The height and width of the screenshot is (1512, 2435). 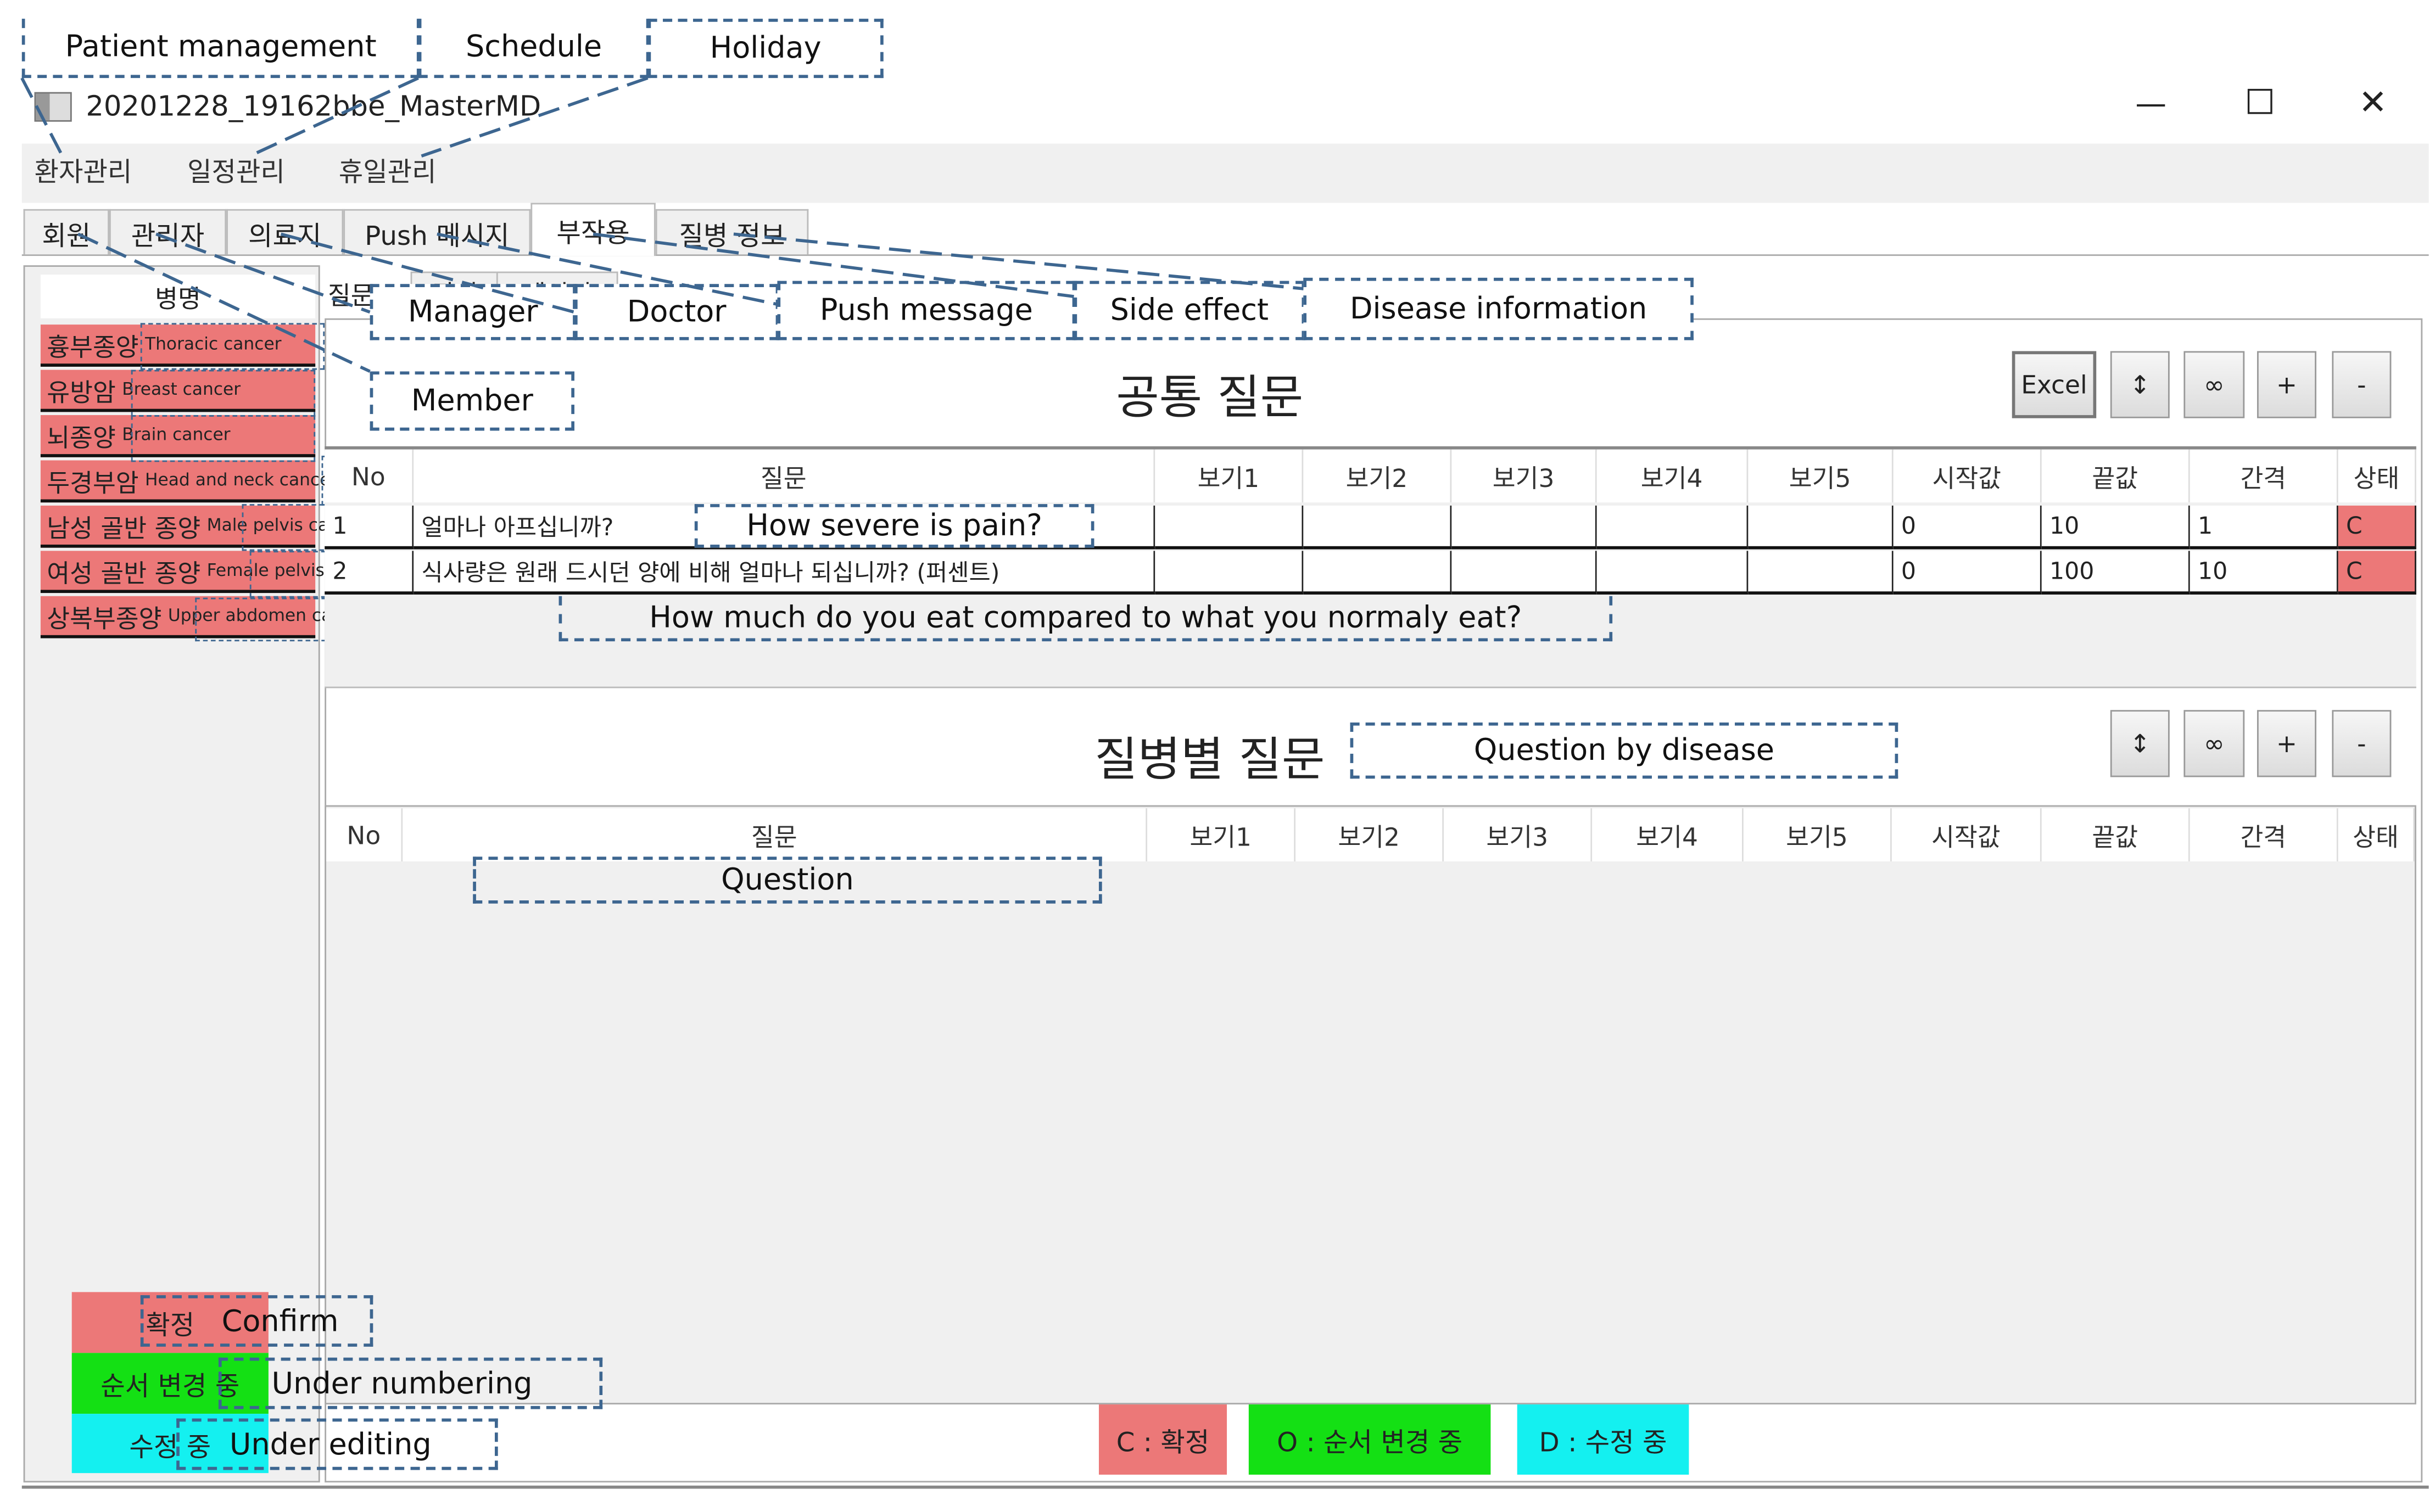 I want to click on by_disease-column-header: 보기1, so click(x=1221, y=835).